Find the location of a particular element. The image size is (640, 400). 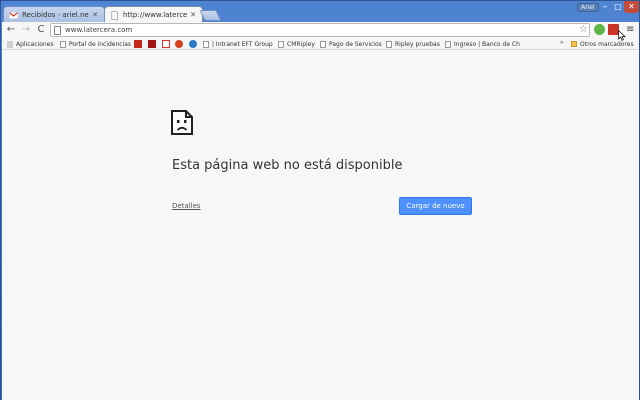

bookmark-label: Aplicaciones is located at coordinates (35, 44).